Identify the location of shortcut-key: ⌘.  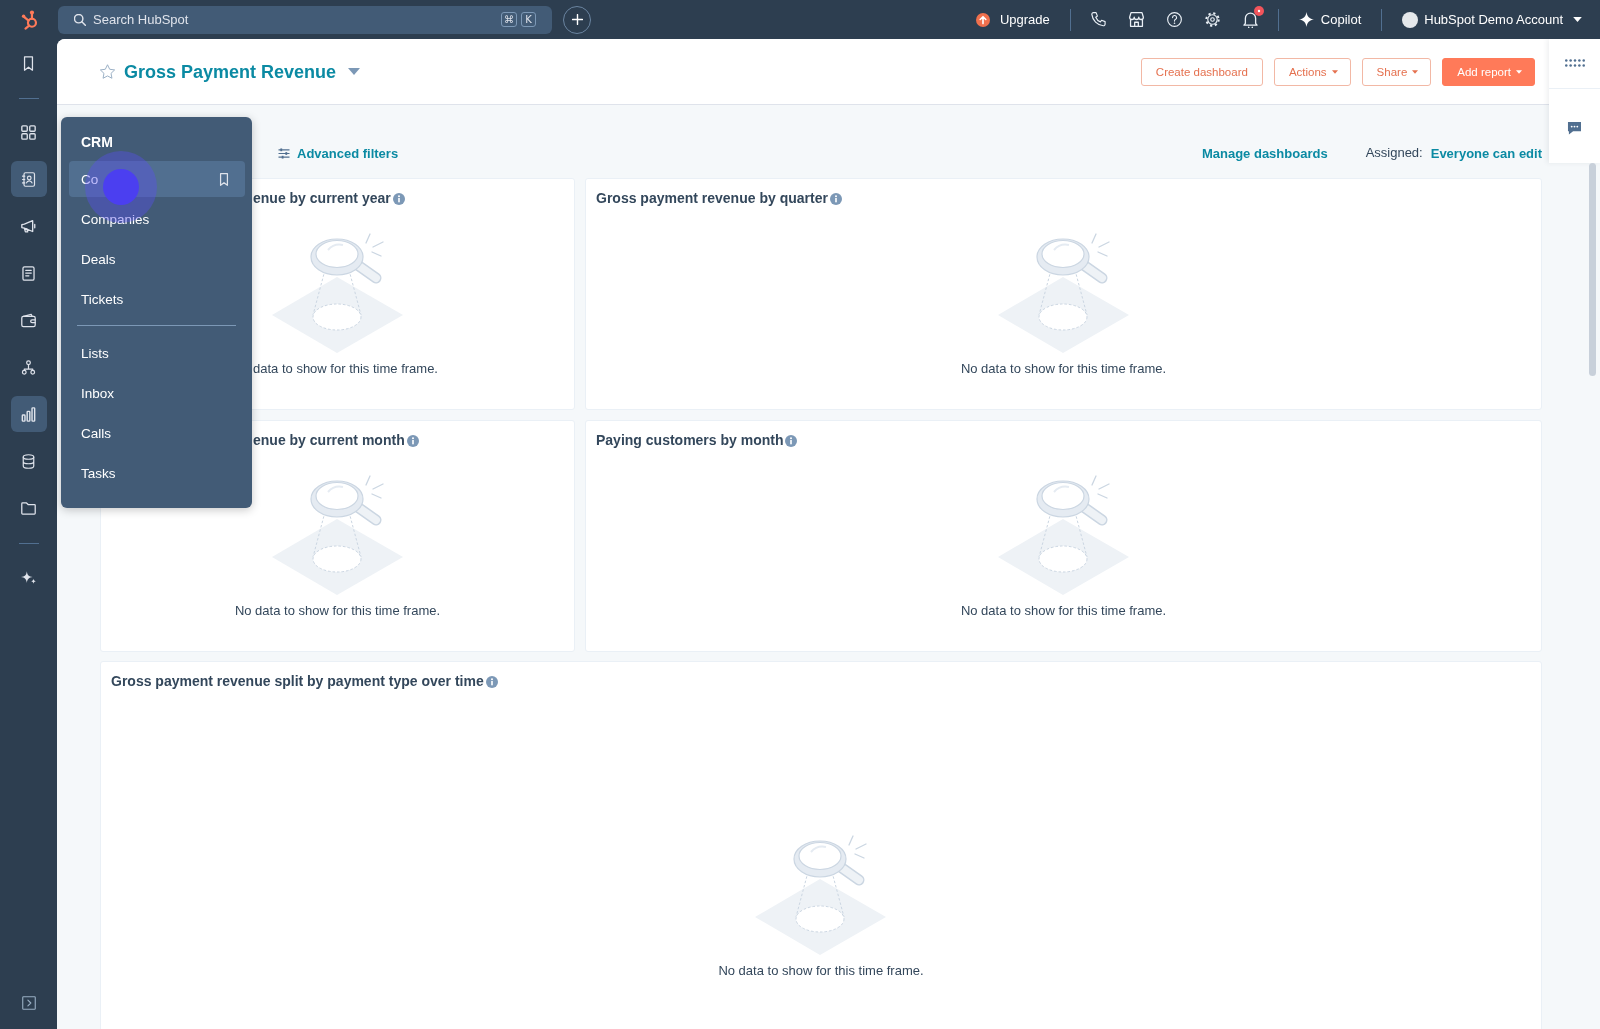
(509, 19).